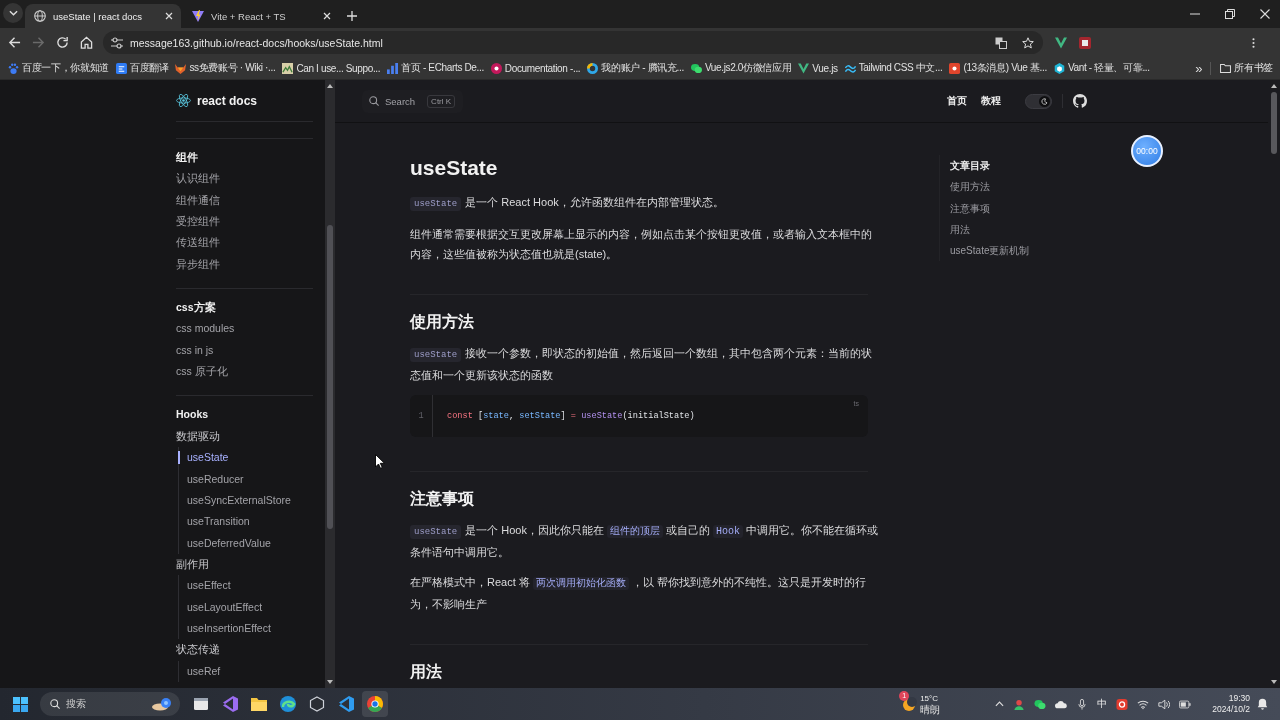  What do you see at coordinates (110, 704) in the screenshot?
I see `search-field: 搜索` at bounding box center [110, 704].